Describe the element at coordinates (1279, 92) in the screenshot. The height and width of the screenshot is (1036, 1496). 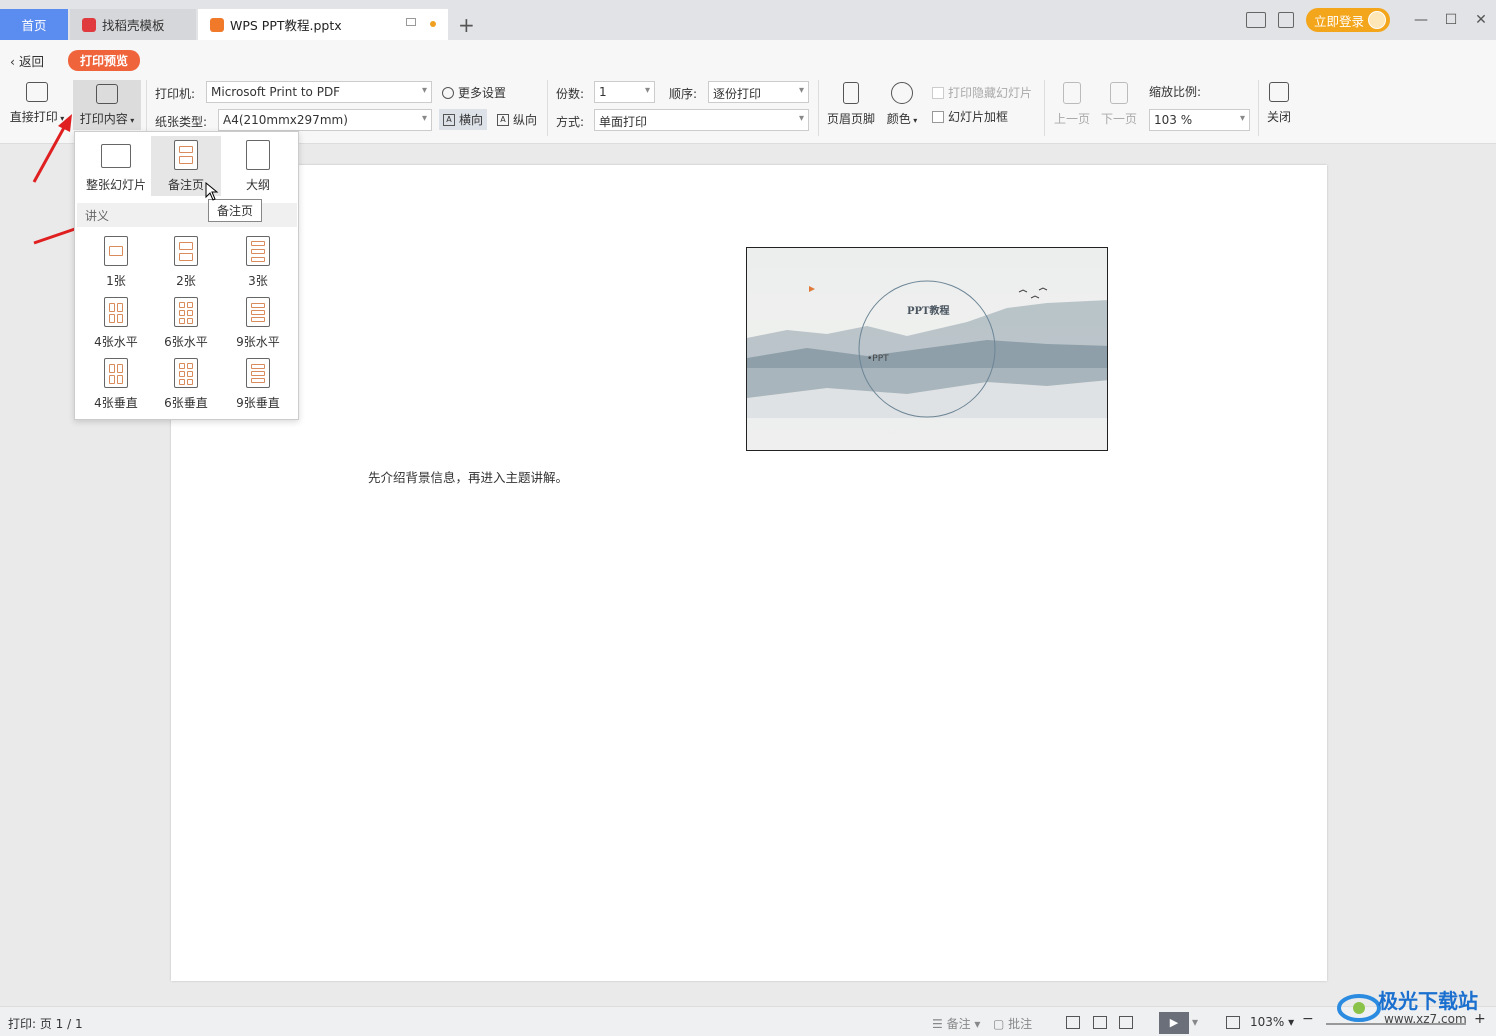
I see `close-icon` at that location.